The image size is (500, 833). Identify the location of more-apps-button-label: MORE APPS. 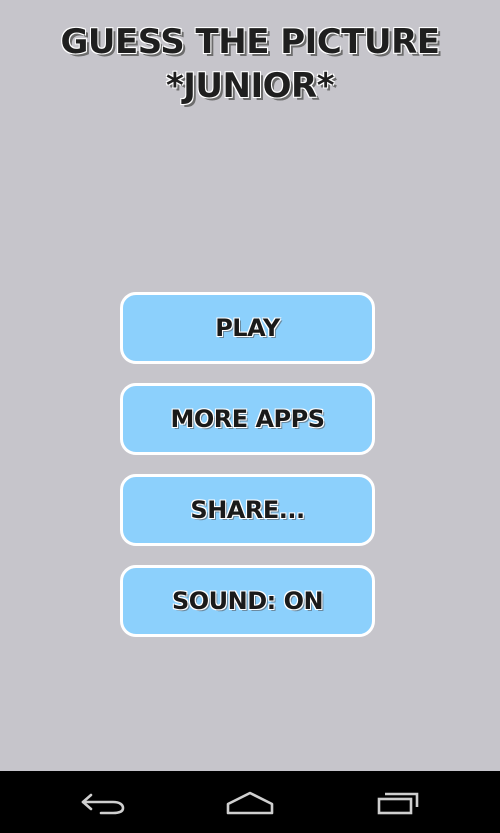
(247, 419).